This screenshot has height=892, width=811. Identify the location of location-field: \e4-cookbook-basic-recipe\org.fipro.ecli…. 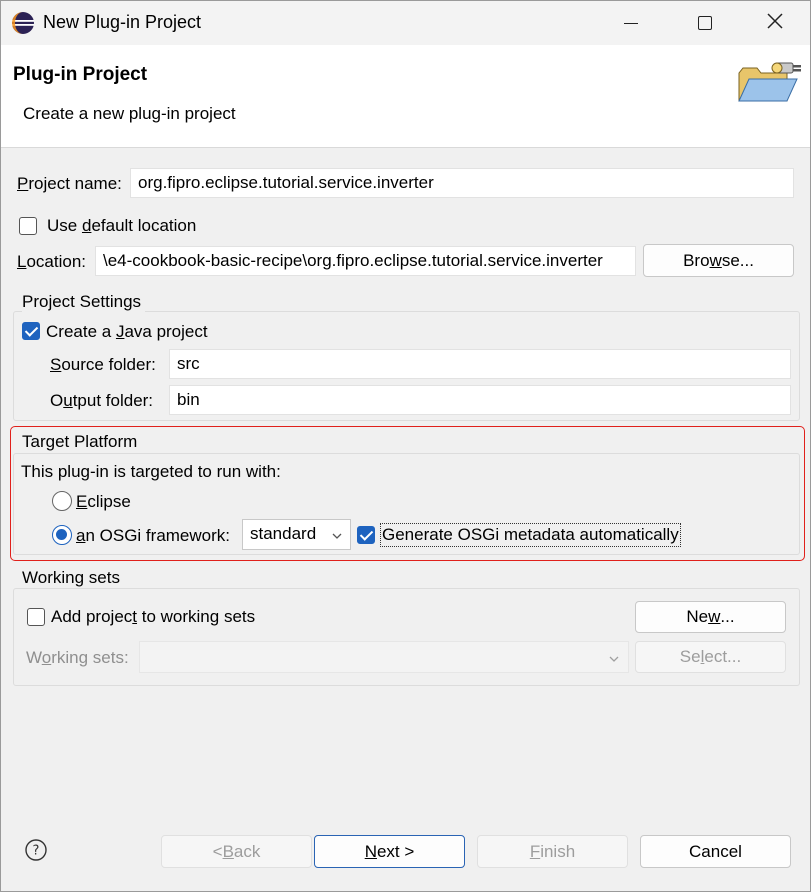
(365, 261).